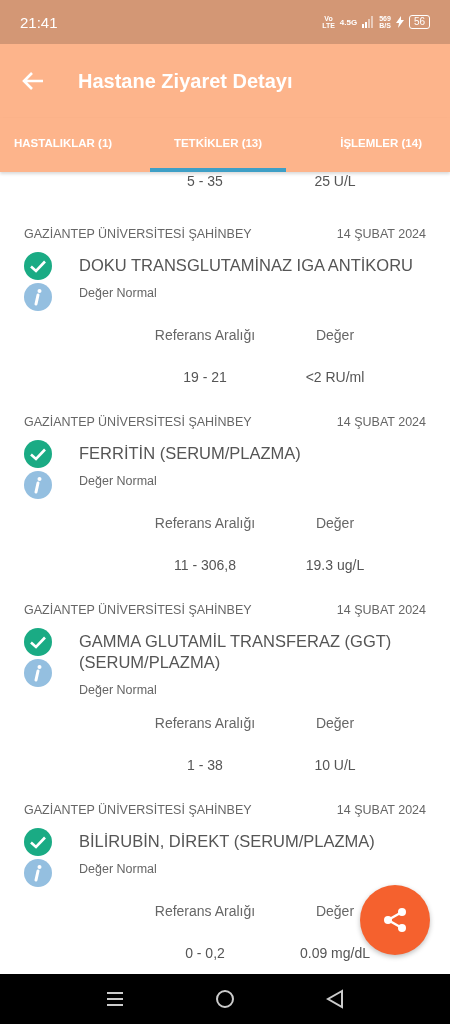 This screenshot has width=450, height=1024. I want to click on test-name: BİLİRUBİN, DİREKT (SERUM/PLAZMA), so click(227, 841).